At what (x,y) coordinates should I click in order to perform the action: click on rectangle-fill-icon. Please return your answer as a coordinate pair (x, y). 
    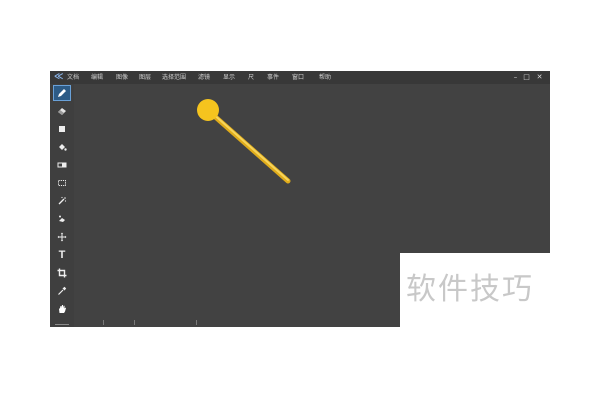
    Looking at the image, I should click on (62, 129).